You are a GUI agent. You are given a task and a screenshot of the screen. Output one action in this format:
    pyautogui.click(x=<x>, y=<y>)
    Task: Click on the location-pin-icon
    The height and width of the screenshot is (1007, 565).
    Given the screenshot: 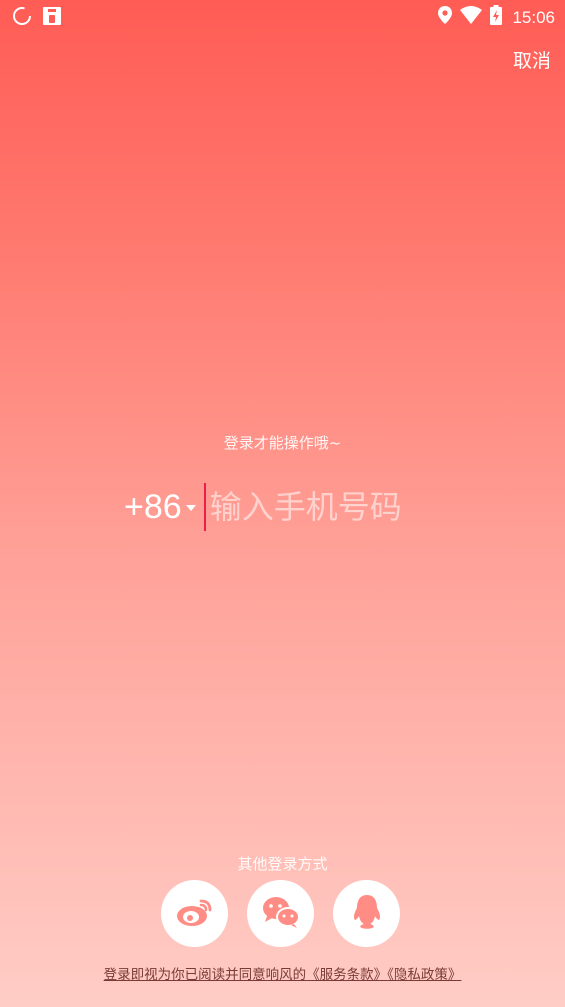 What is the action you would take?
    pyautogui.click(x=445, y=17)
    